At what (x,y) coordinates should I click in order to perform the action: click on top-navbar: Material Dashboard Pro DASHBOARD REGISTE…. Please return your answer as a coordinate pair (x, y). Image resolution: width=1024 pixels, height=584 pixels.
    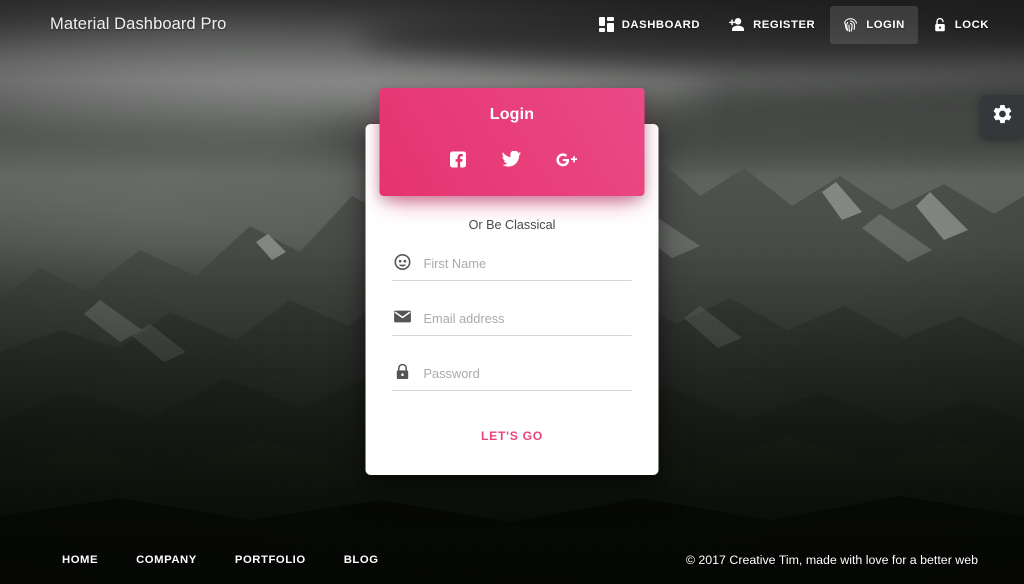
    Looking at the image, I should click on (512, 24).